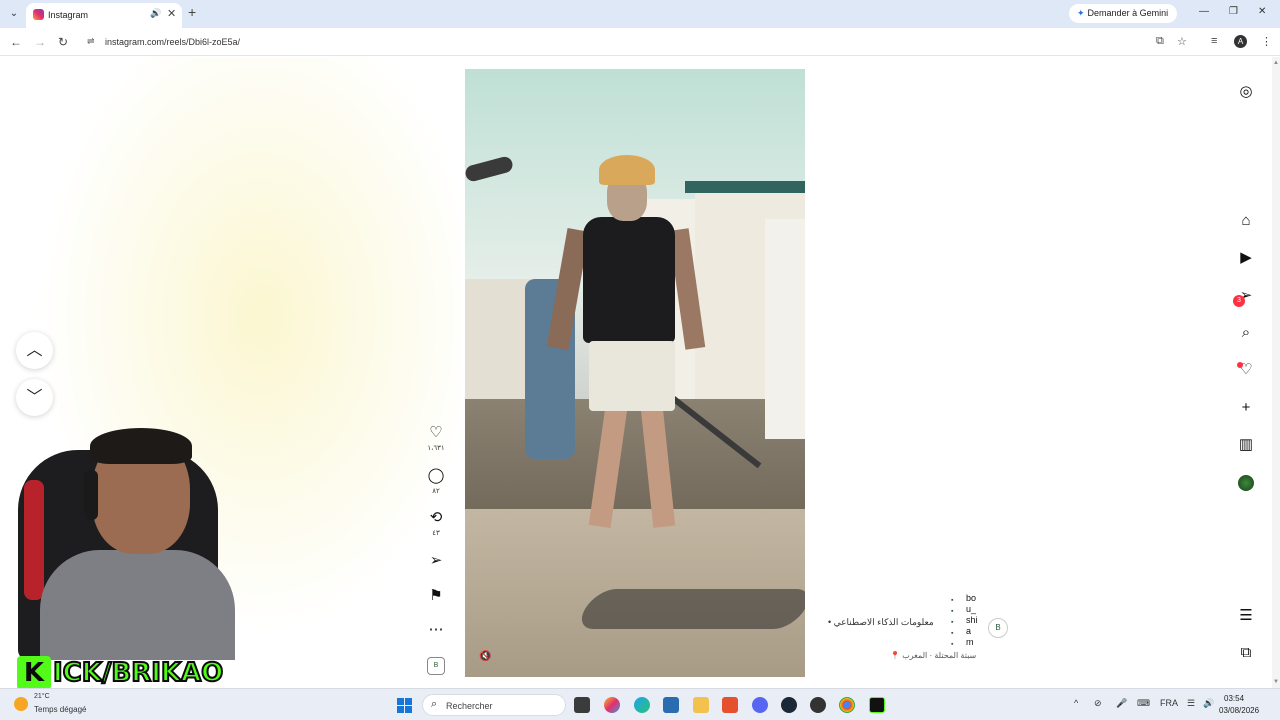 This screenshot has height=720, width=1280. Describe the element at coordinates (730, 705) in the screenshot. I see `brave-icon` at that location.